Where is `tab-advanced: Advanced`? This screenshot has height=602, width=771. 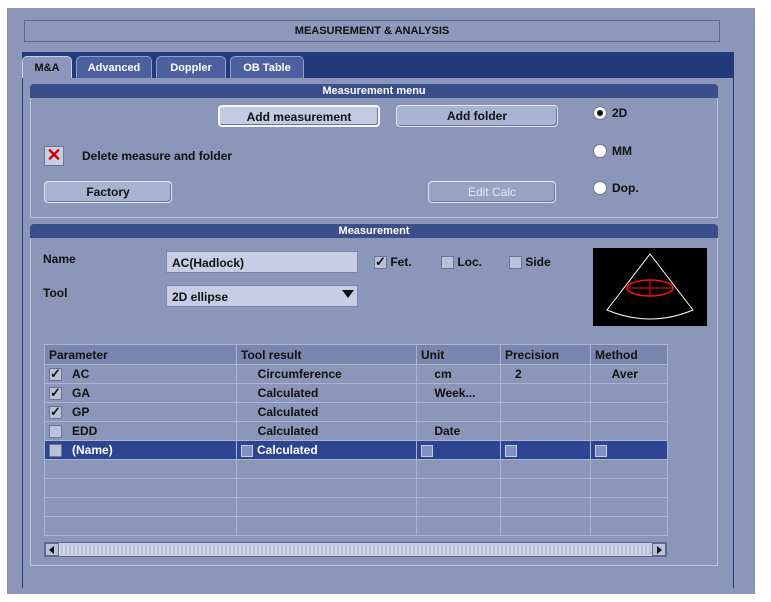 tab-advanced: Advanced is located at coordinates (114, 67).